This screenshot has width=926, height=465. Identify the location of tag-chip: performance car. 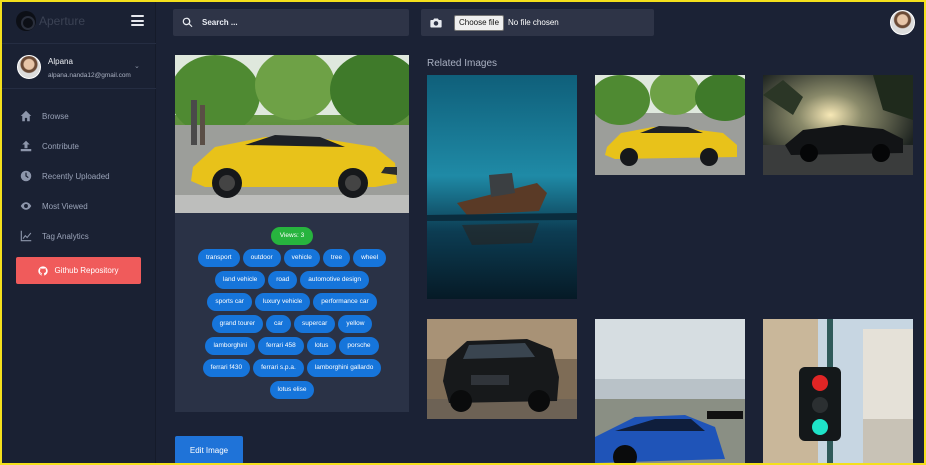
(345, 302).